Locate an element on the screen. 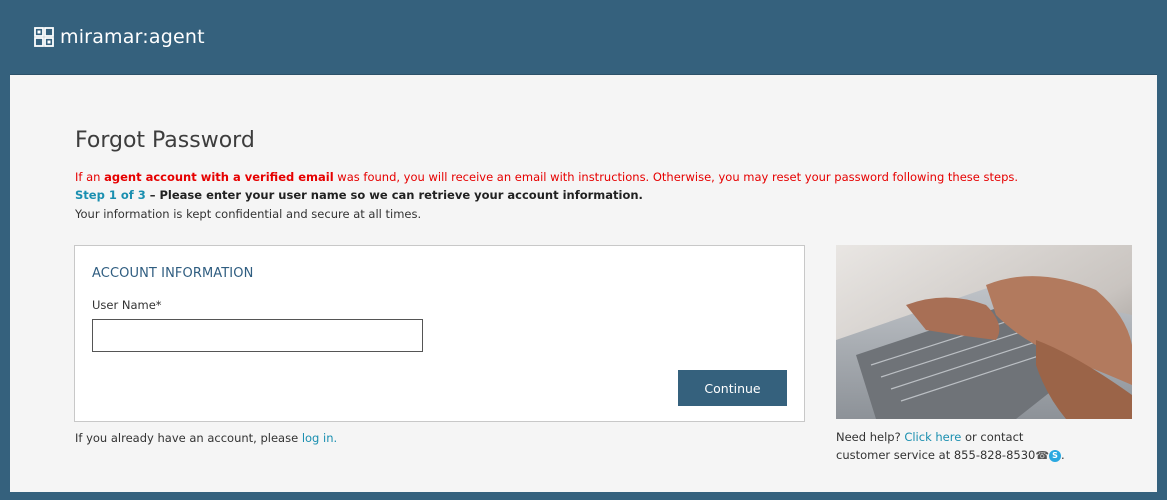 The height and width of the screenshot is (500, 1167). page-title: Forgot Password is located at coordinates (165, 140).